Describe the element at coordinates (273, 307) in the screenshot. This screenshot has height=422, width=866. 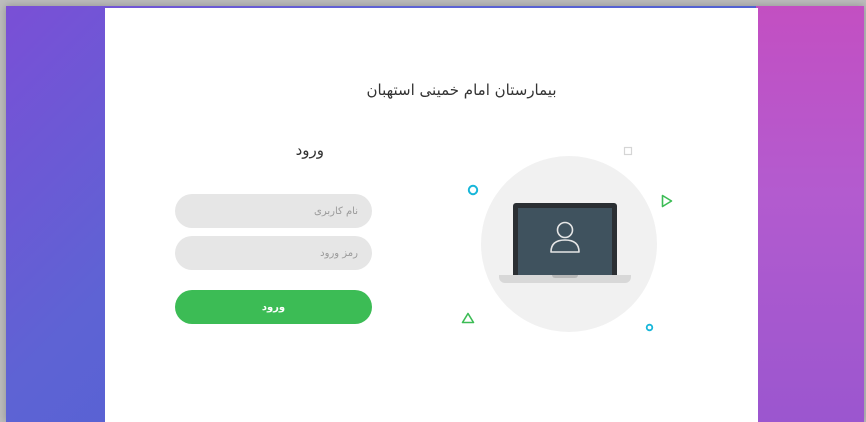
I see `login-button: ورود` at that location.